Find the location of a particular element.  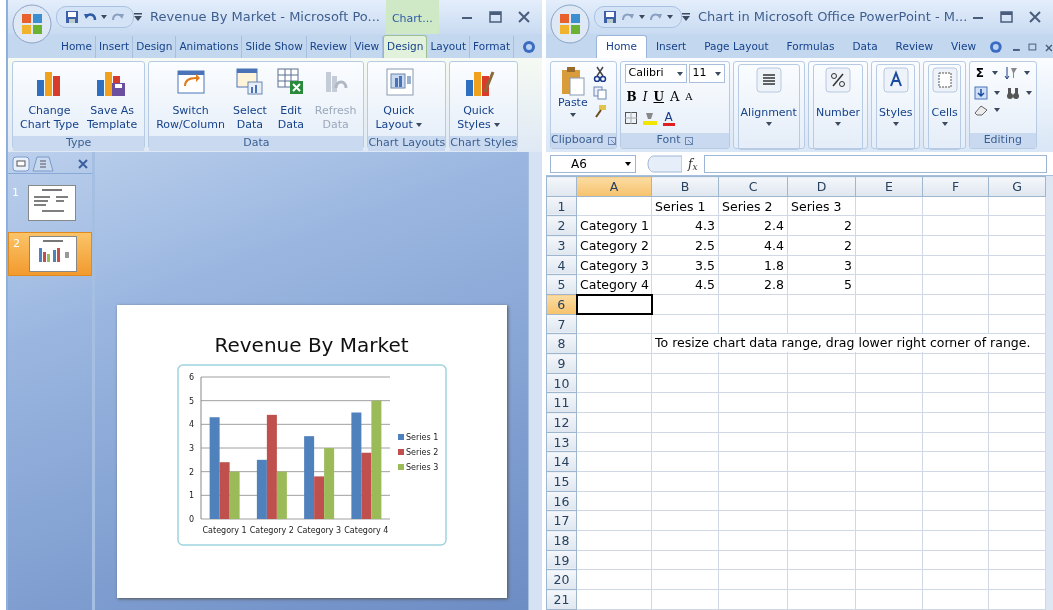

format-painter-icon is located at coordinates (599, 111).